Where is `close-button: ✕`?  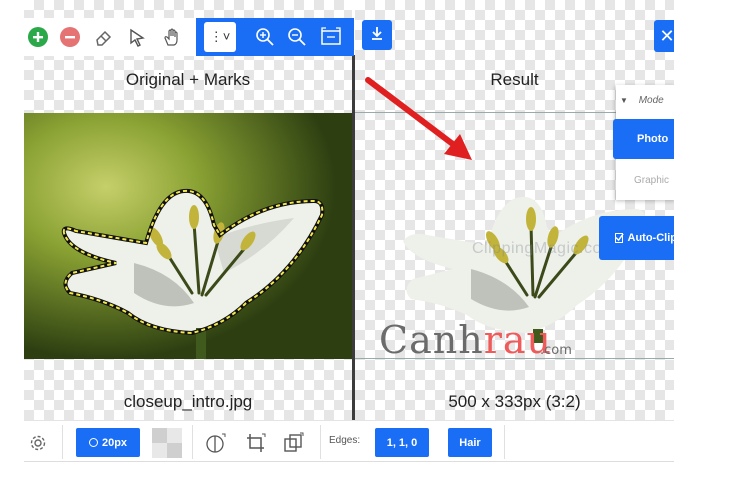 close-button: ✕ is located at coordinates (664, 36).